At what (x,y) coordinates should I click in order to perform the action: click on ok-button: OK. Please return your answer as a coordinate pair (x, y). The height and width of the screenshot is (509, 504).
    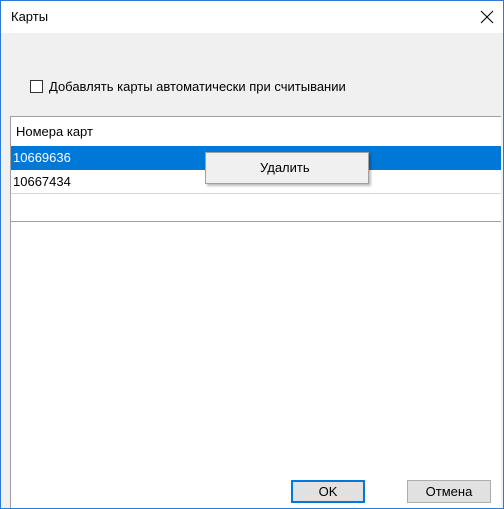
    Looking at the image, I should click on (328, 491).